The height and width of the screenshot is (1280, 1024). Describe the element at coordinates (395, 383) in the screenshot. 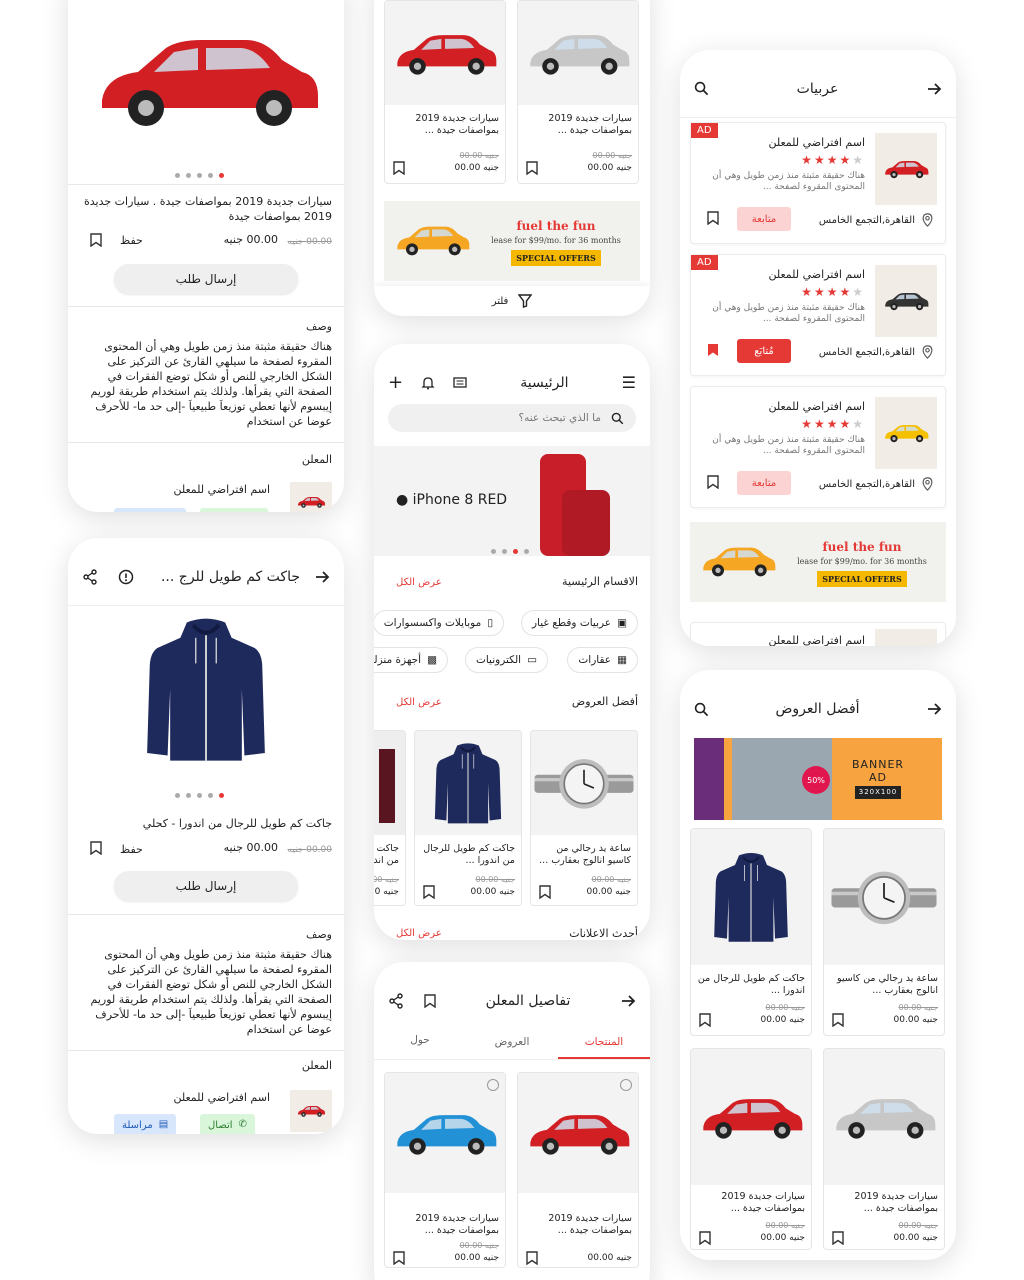

I see `plus-icon: +` at that location.